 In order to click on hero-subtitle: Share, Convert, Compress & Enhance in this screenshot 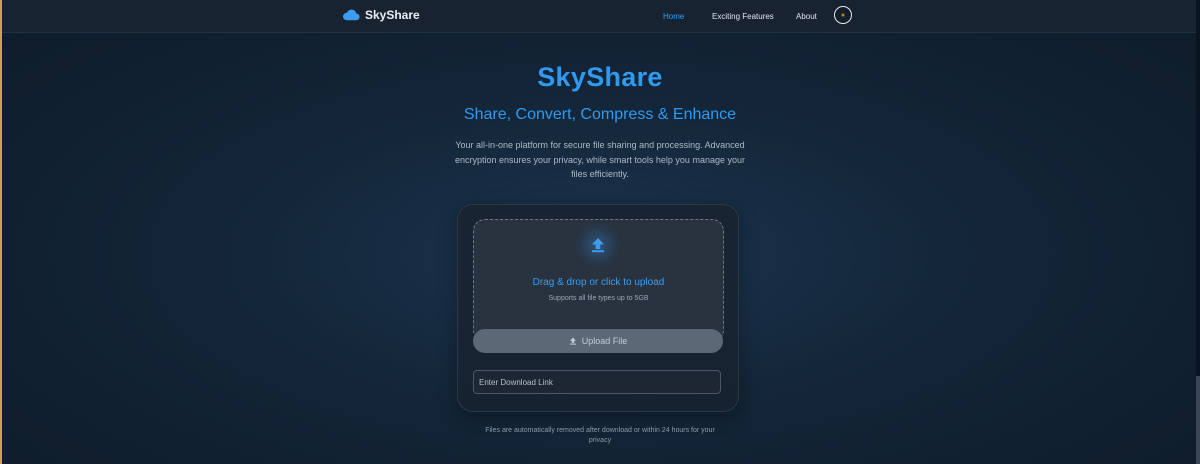, I will do `click(600, 114)`.